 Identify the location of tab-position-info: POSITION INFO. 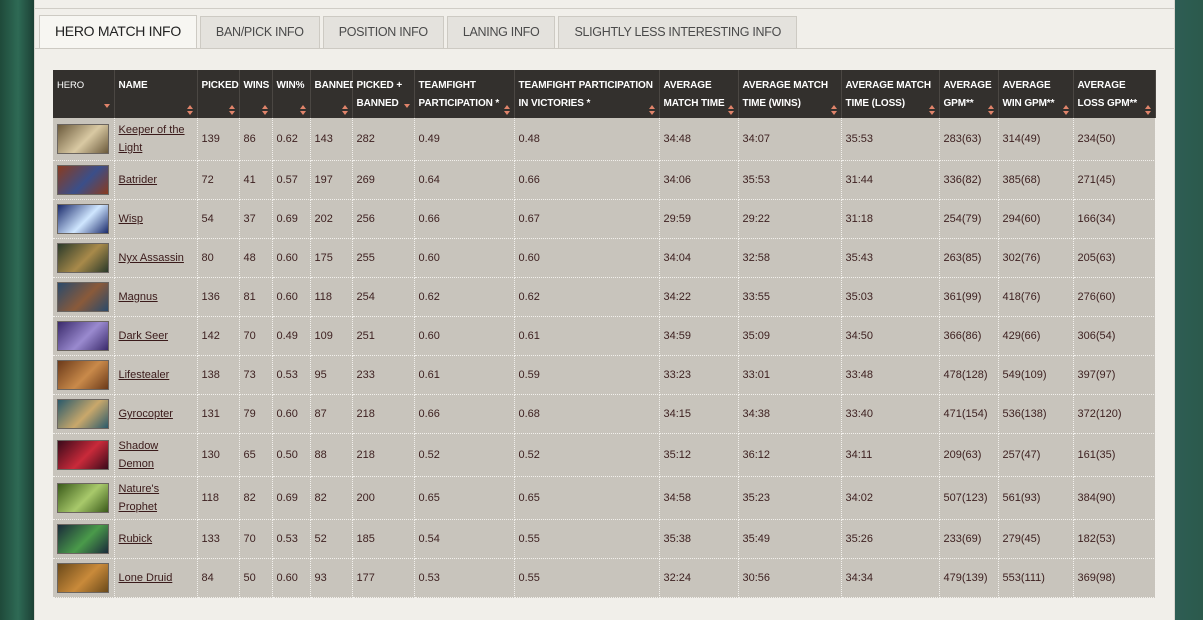
(383, 32).